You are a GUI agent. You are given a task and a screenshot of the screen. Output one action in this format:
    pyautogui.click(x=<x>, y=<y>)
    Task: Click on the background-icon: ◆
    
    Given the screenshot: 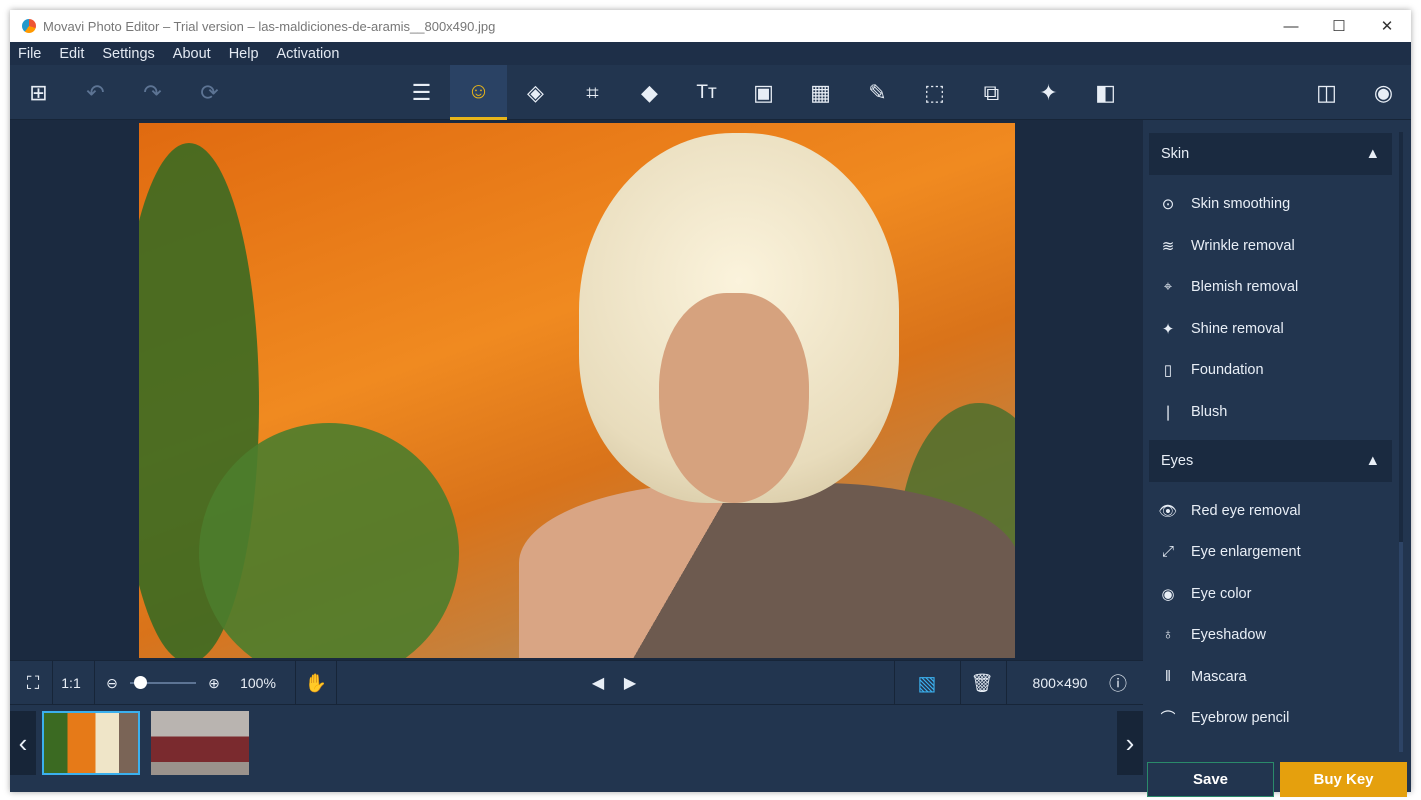 What is the action you would take?
    pyautogui.click(x=649, y=92)
    